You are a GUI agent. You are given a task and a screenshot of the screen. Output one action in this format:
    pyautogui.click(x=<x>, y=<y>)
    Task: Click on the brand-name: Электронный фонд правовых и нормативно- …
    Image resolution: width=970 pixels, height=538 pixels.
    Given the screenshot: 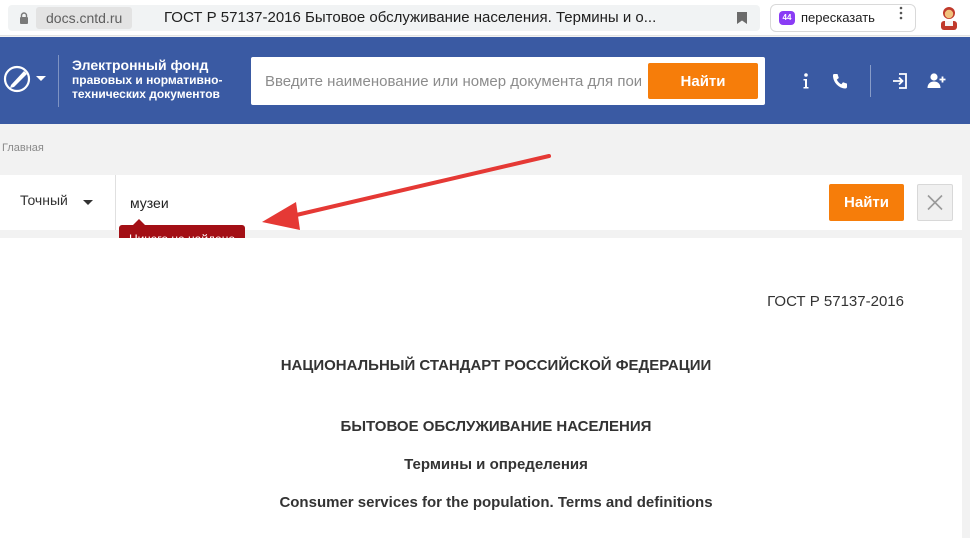 What is the action you would take?
    pyautogui.click(x=159, y=79)
    